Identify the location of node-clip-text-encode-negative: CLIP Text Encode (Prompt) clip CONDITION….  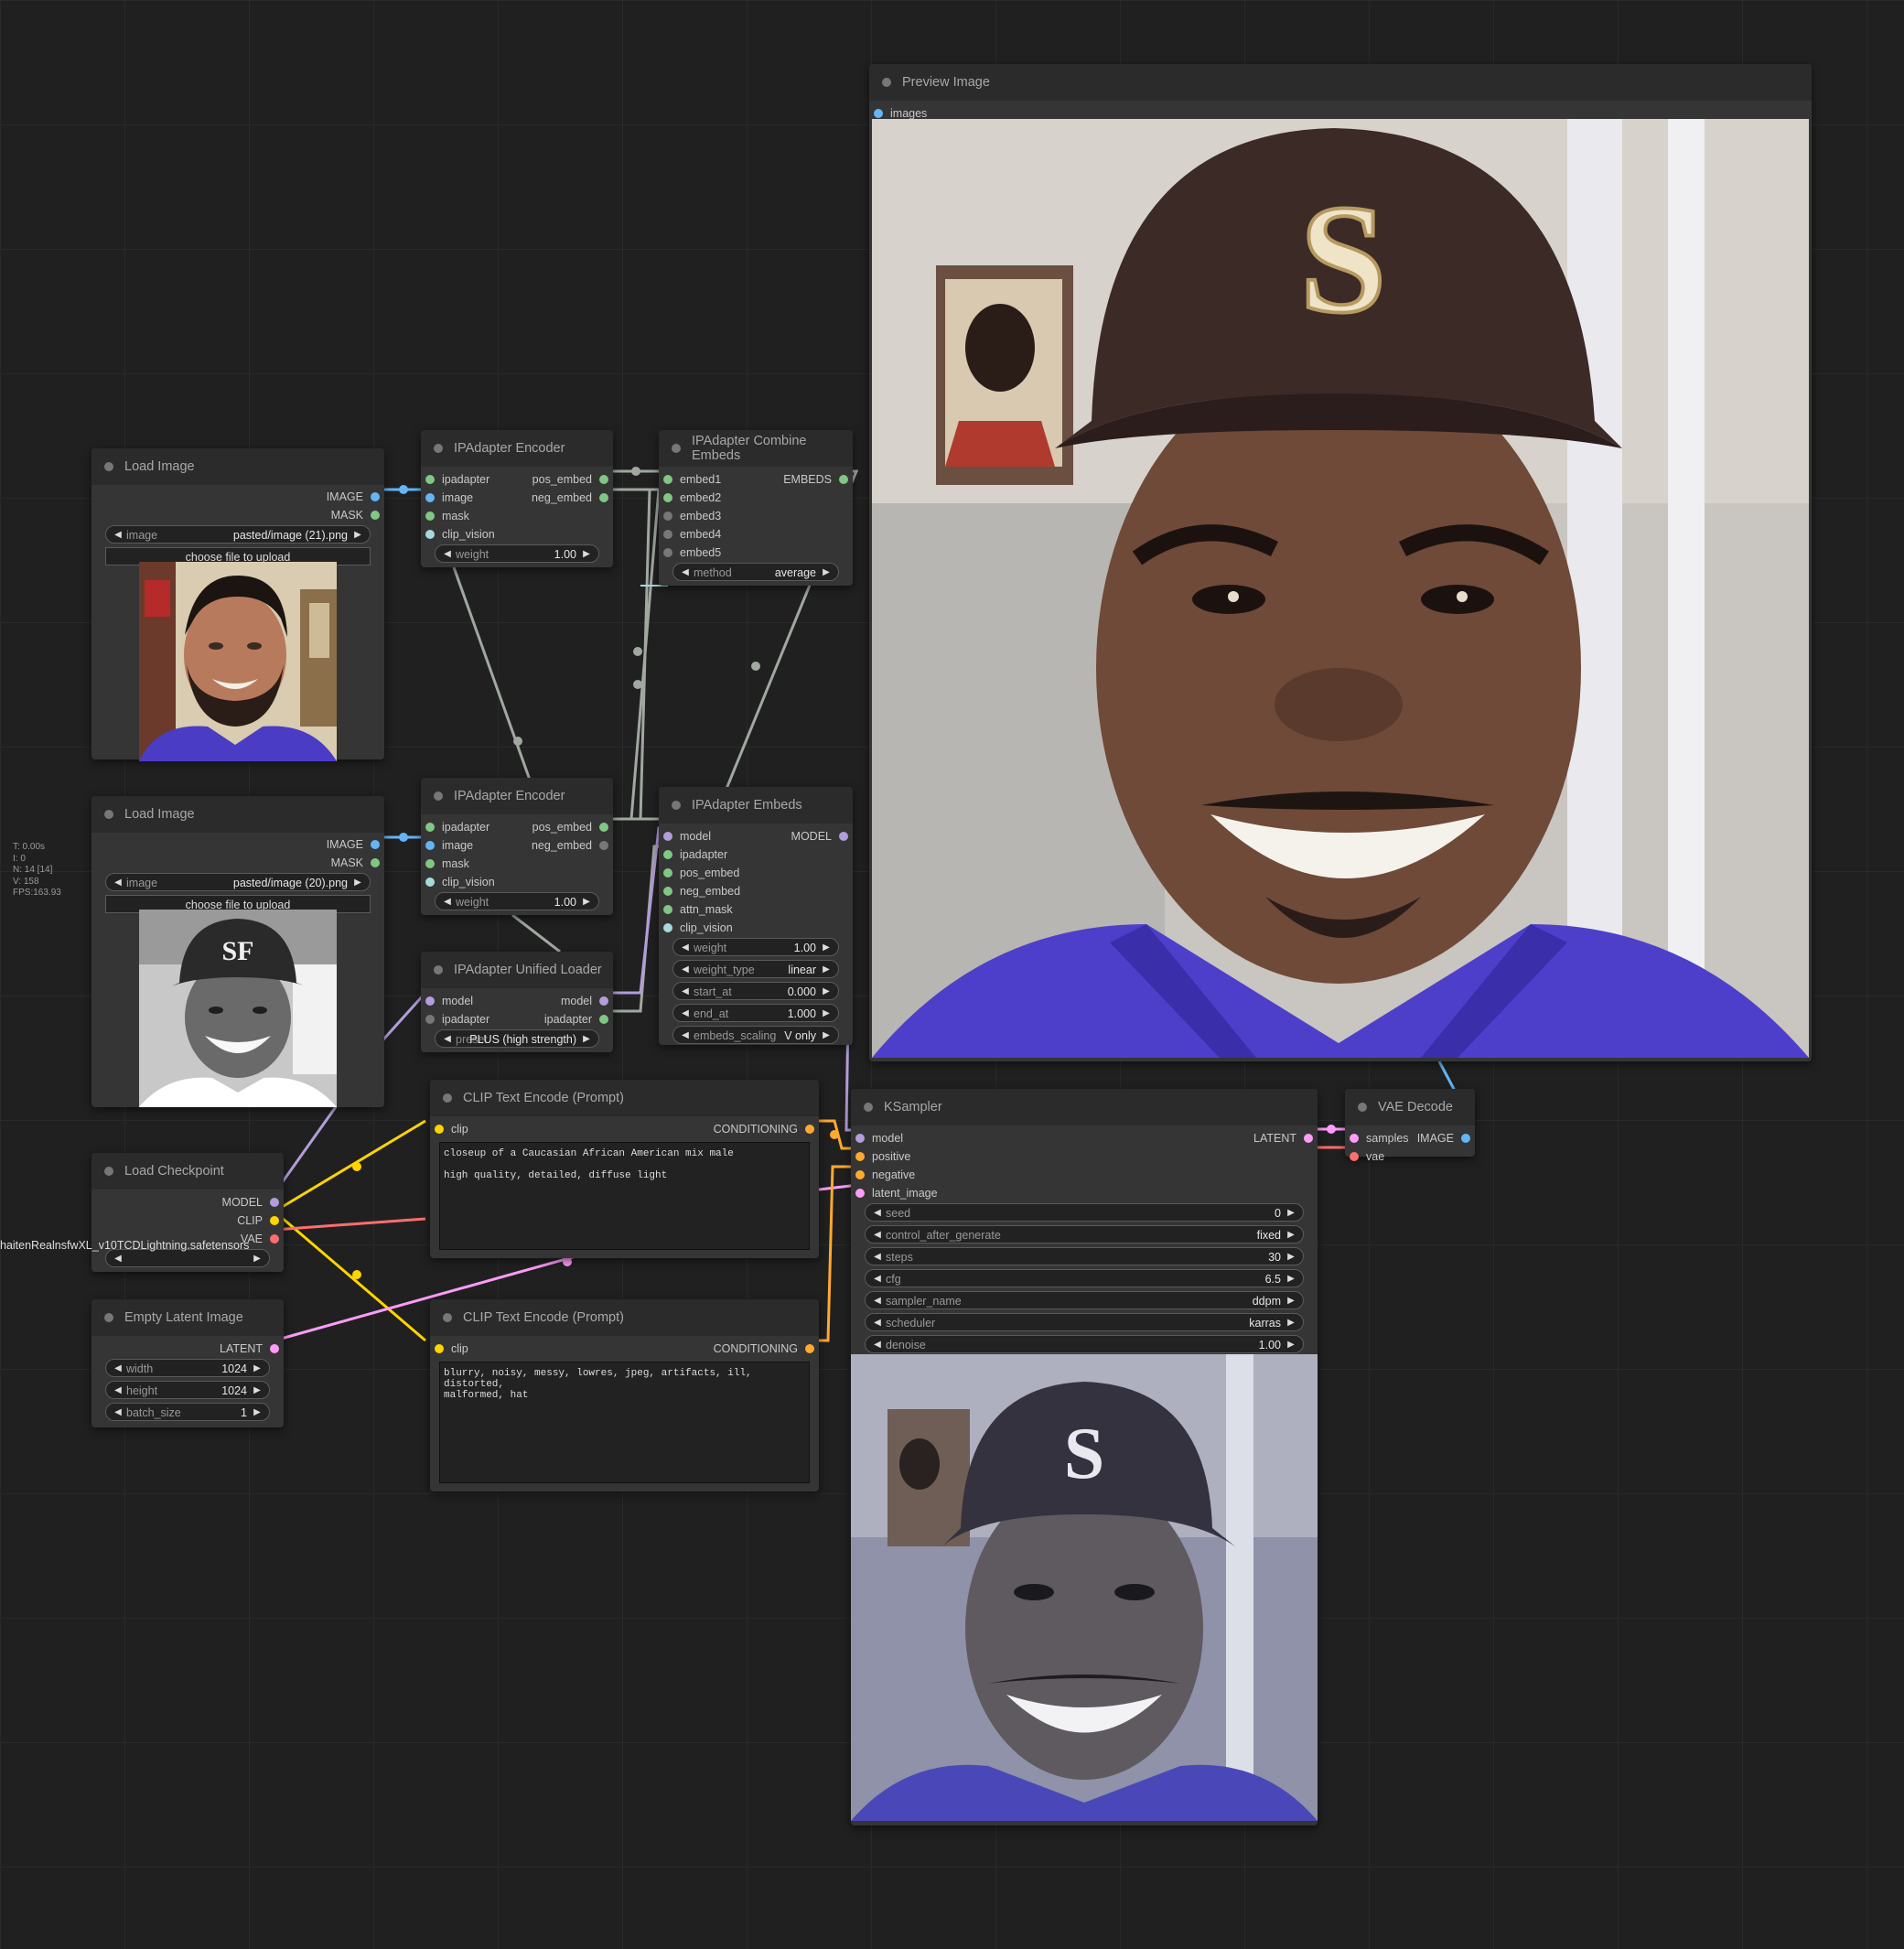
(624, 1395).